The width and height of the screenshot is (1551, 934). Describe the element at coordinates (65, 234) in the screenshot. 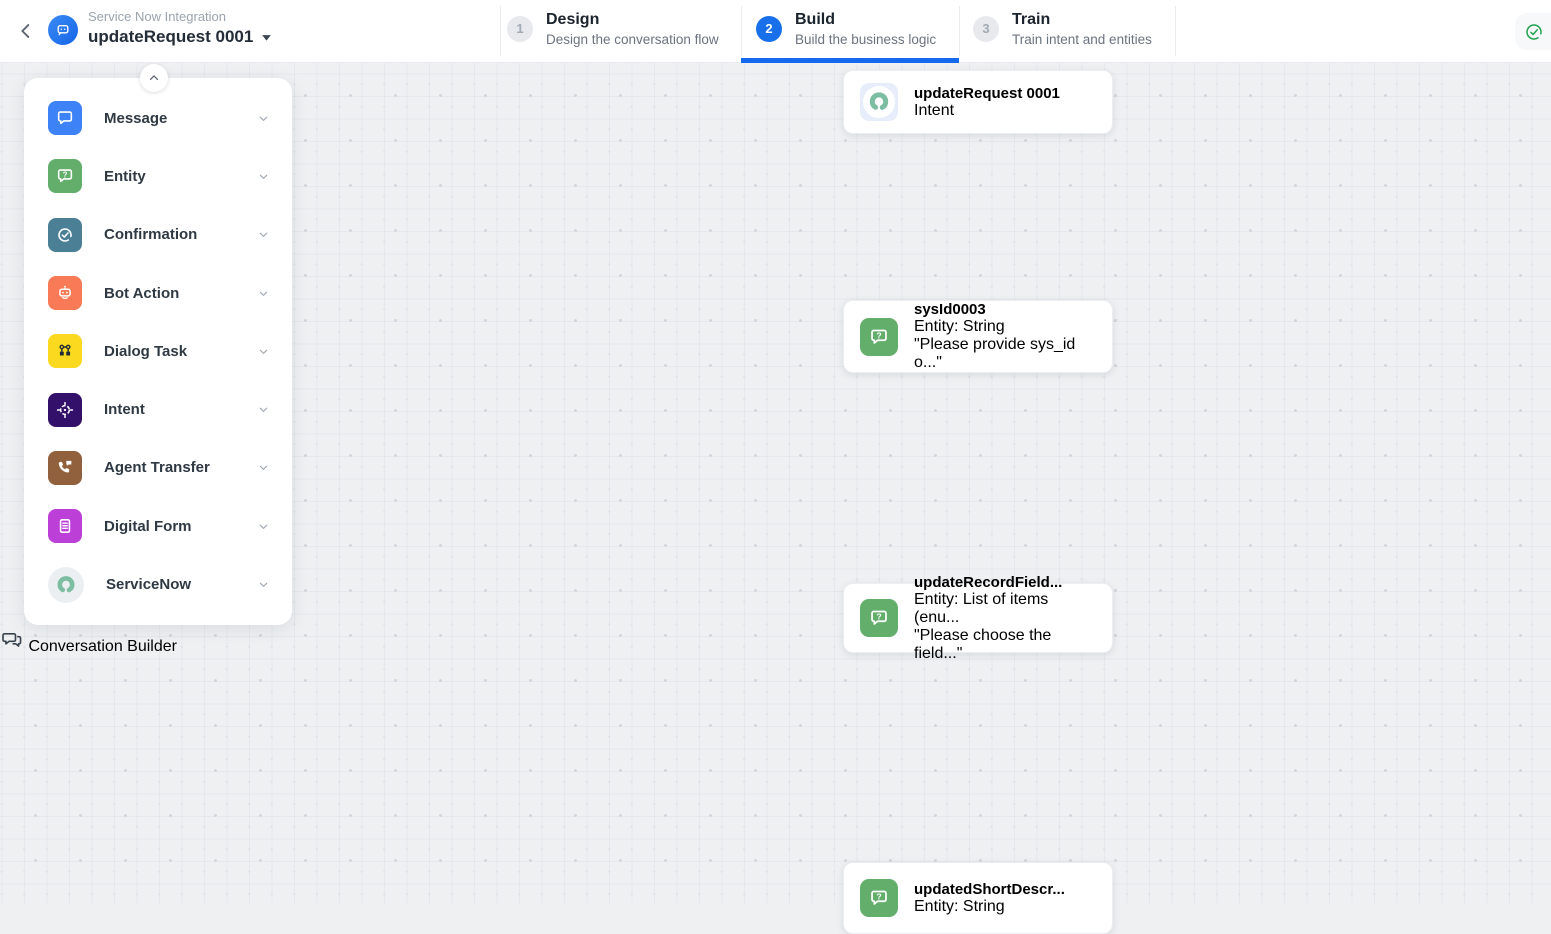

I see `confirmation-icon` at that location.